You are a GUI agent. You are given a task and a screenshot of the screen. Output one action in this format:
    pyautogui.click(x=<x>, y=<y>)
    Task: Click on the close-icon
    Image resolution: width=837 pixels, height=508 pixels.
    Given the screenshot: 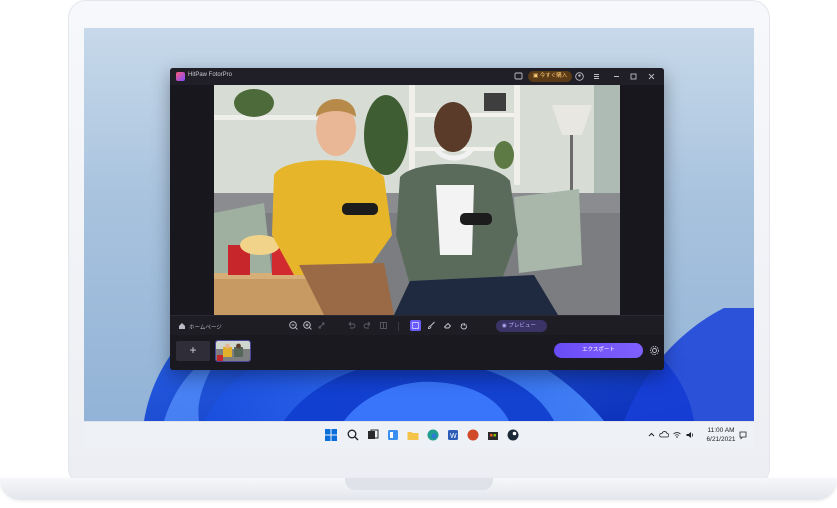 What is the action you would take?
    pyautogui.click(x=651, y=76)
    